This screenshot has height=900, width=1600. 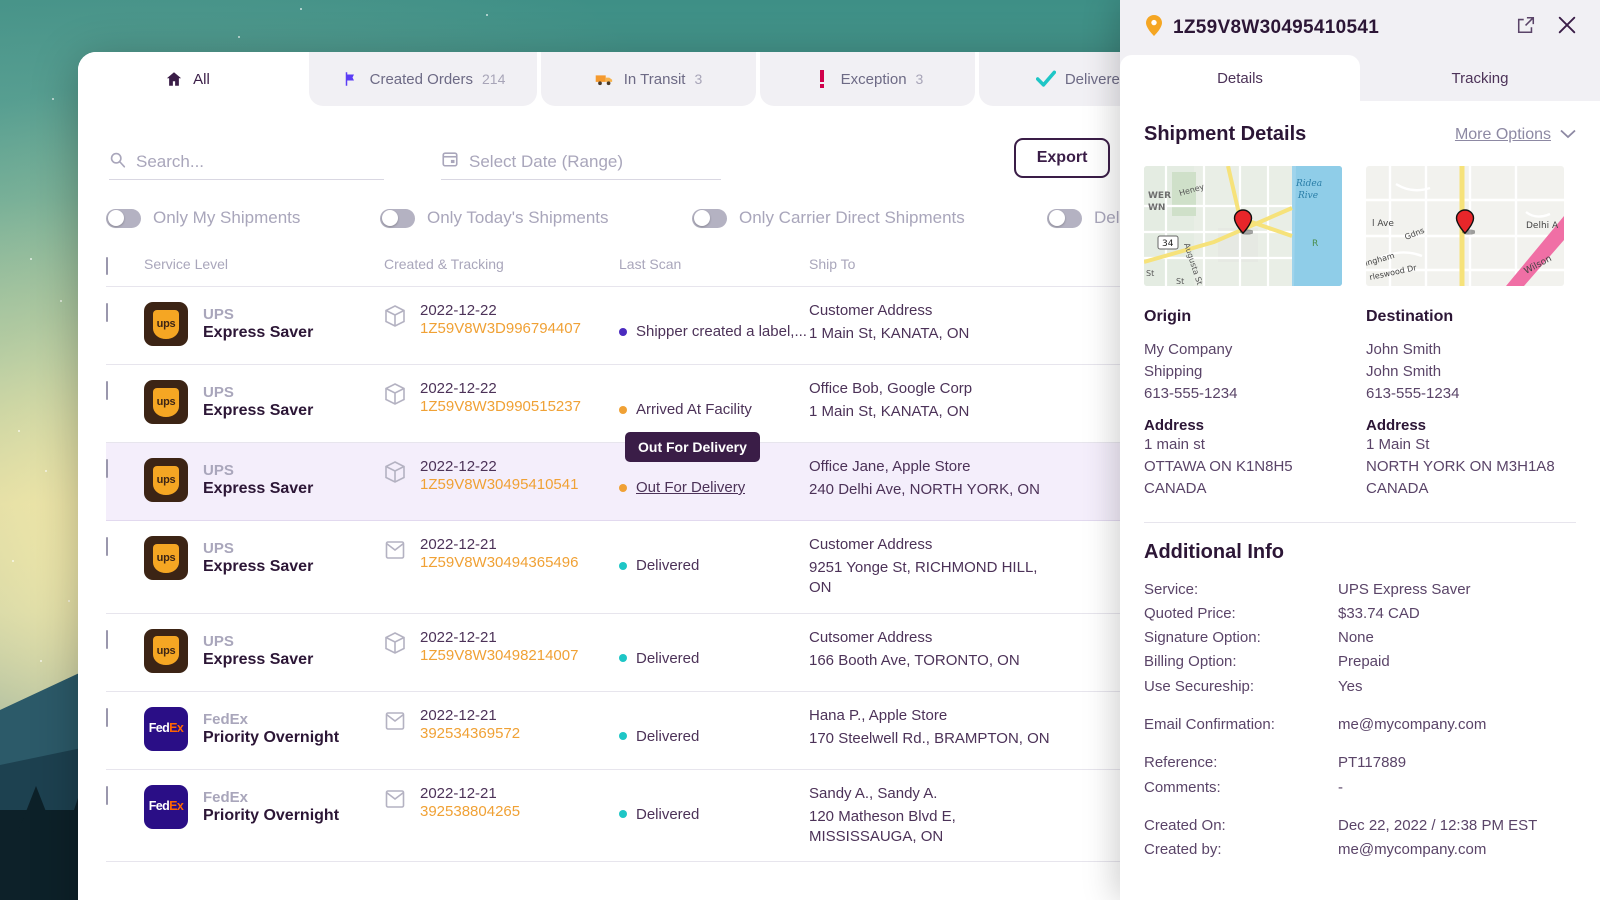 What do you see at coordinates (1412, 724) in the screenshot?
I see `info-value: me@mycompany.com` at bounding box center [1412, 724].